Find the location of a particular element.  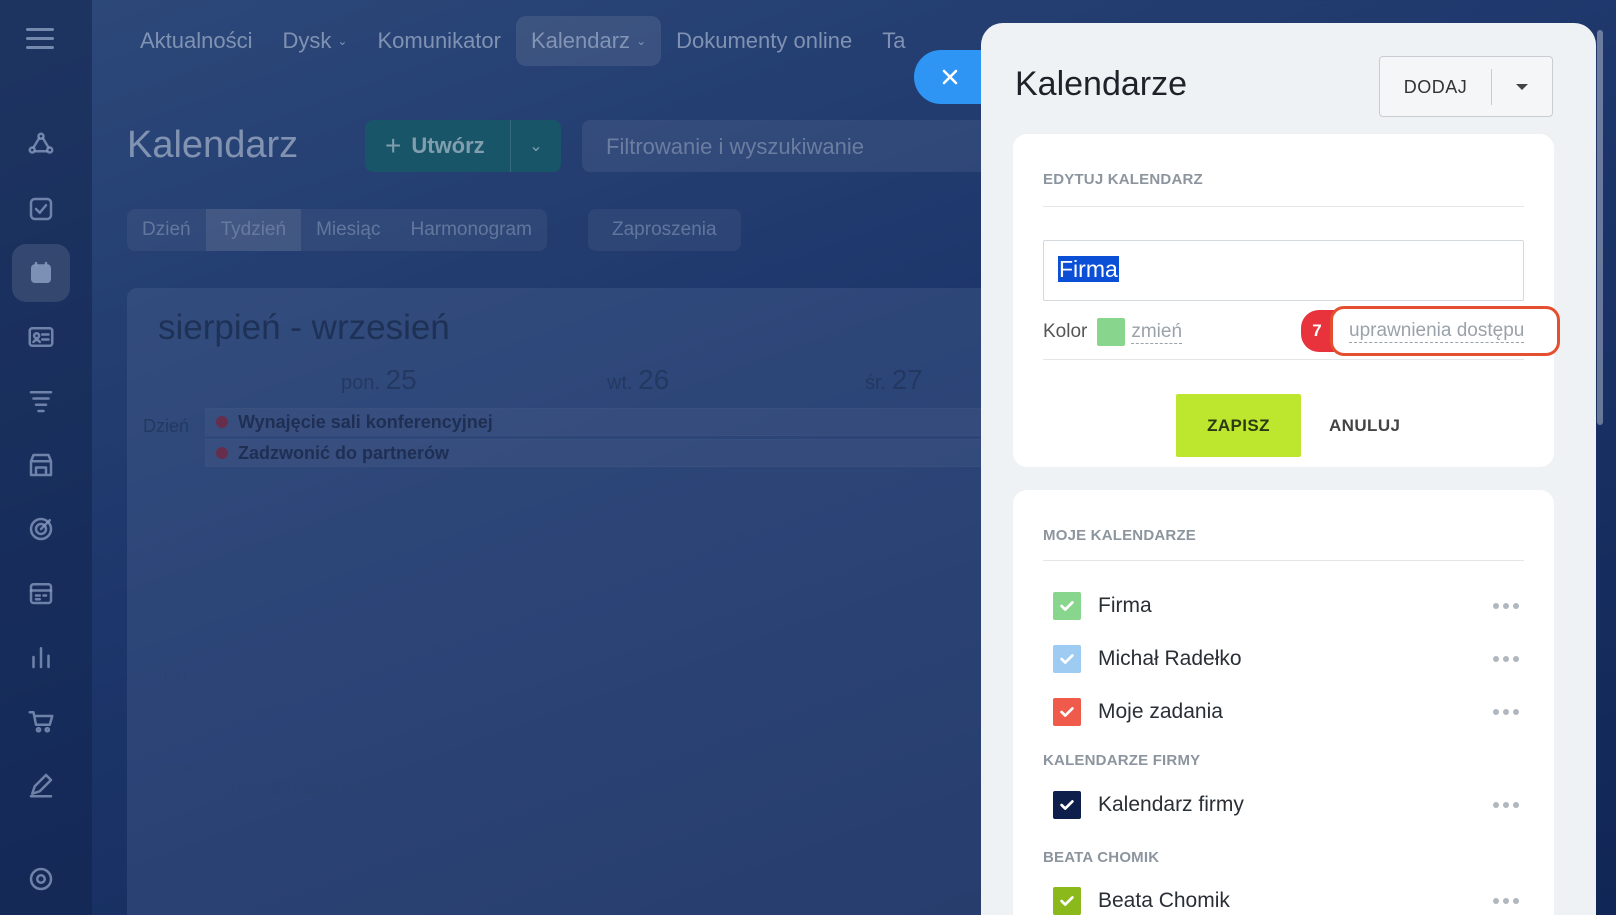

list-item: Beata Chomik is located at coordinates (1288, 899).